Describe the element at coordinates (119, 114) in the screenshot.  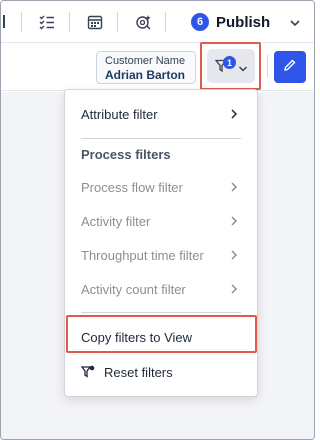
I see `menu-item-label: Attribute filter` at that location.